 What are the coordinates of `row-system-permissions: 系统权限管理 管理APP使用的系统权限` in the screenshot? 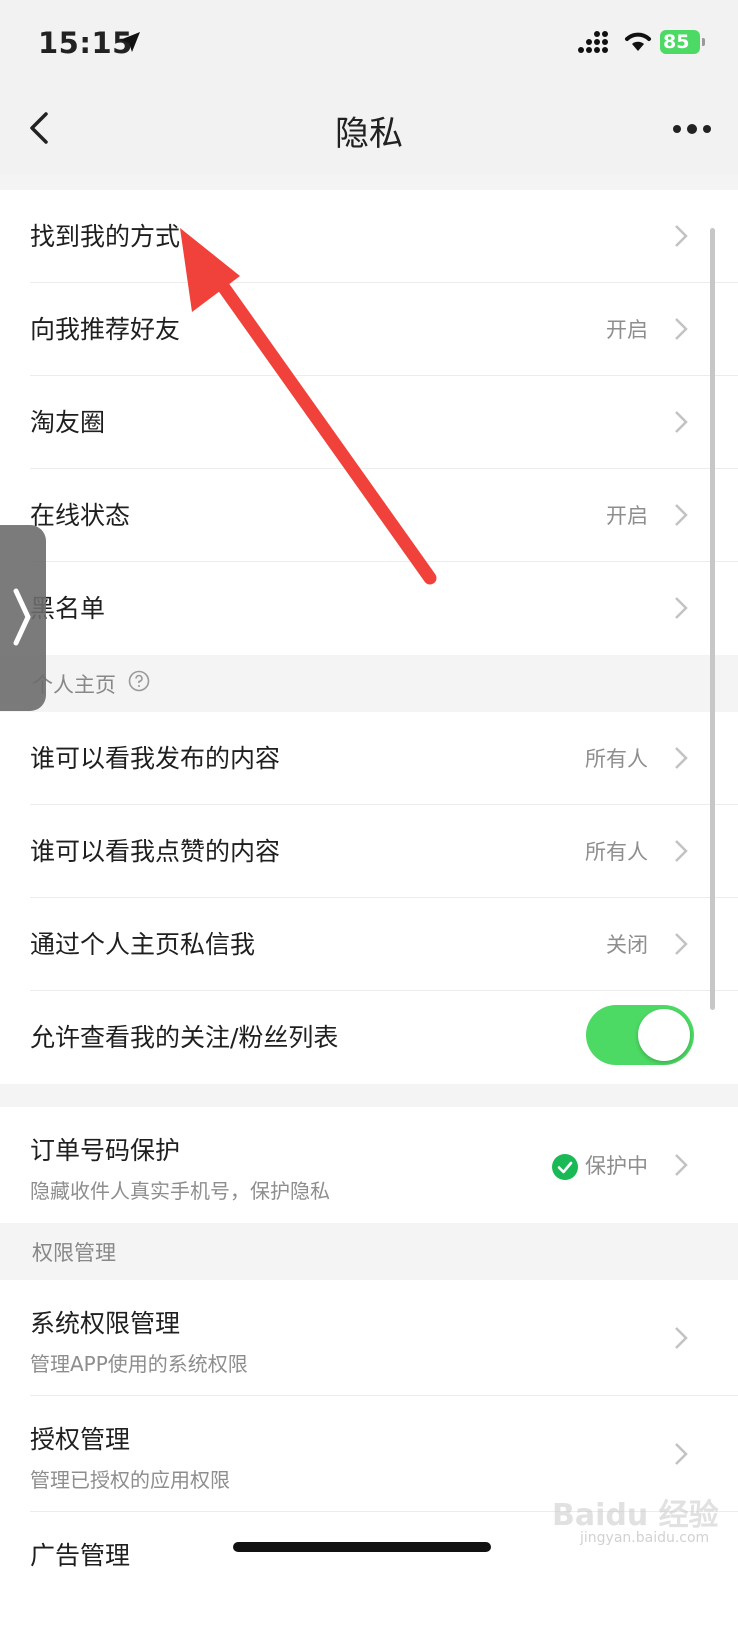 It's located at (369, 1338).